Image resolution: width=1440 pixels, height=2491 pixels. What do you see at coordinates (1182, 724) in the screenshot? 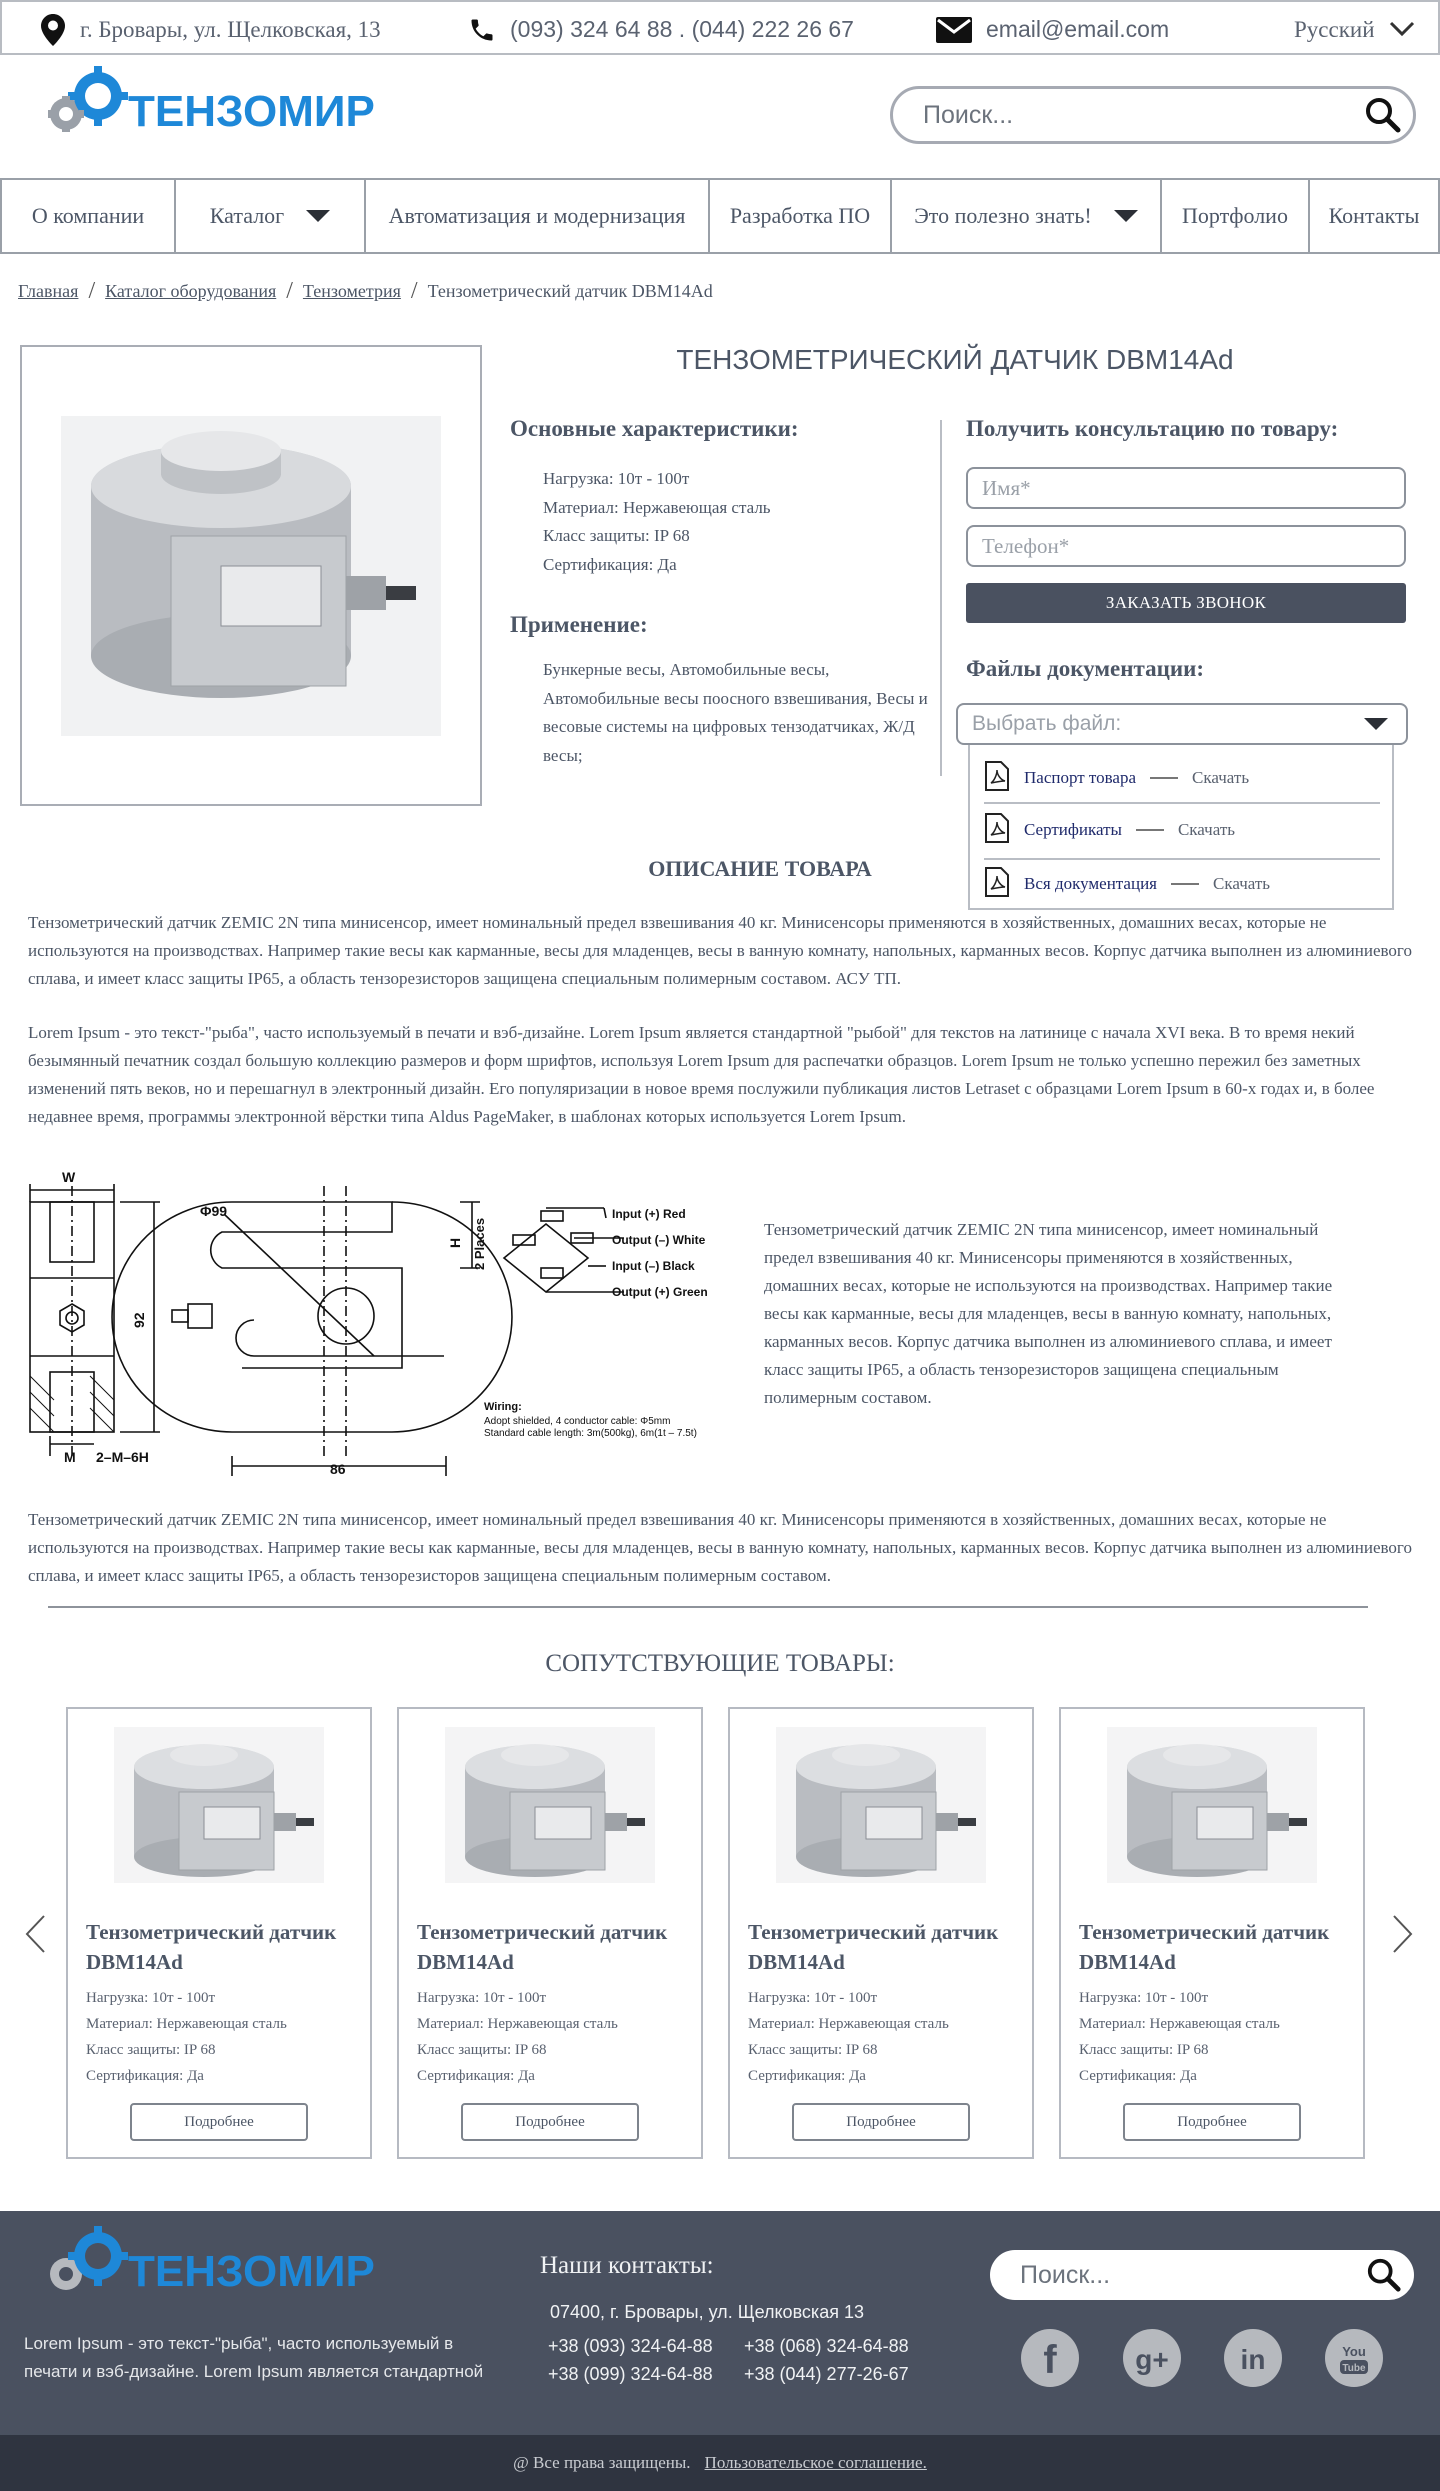
I see `file-select: Выбрать файл:` at bounding box center [1182, 724].